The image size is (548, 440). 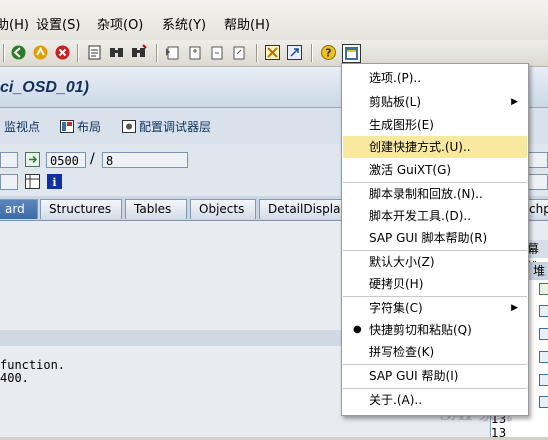 I want to click on menu-settings: 设置(S), so click(x=58, y=23).